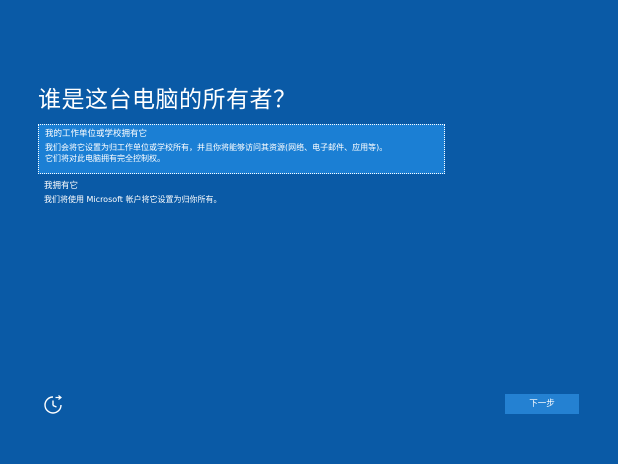  I want to click on next-button: 下一步, so click(542, 404).